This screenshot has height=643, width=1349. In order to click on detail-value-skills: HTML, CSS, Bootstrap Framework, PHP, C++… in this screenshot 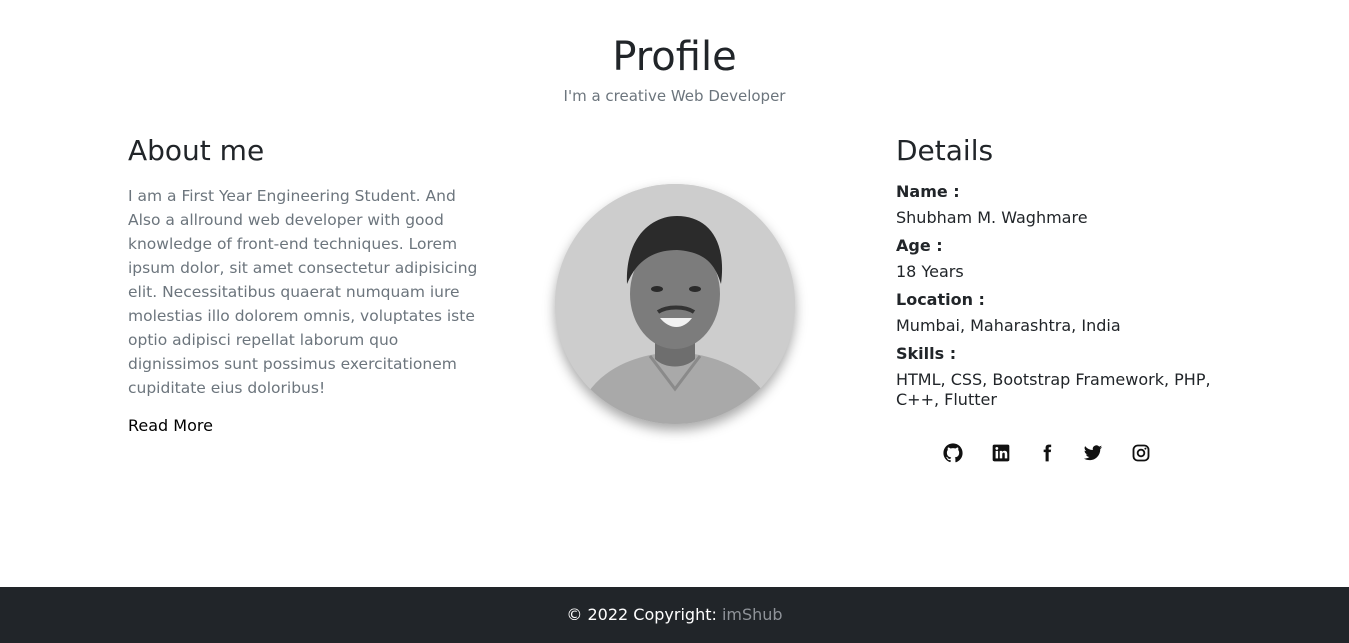, I will do `click(1053, 389)`.